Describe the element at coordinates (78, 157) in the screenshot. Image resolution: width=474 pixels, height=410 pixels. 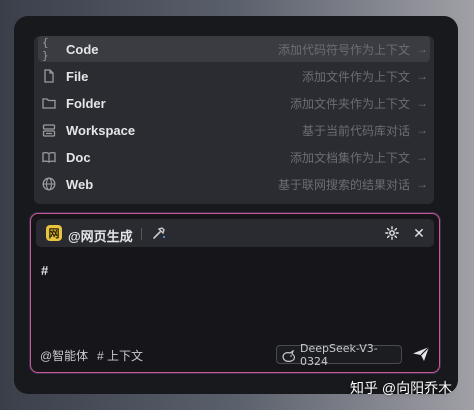
I see `menu-item-label: Doc` at that location.